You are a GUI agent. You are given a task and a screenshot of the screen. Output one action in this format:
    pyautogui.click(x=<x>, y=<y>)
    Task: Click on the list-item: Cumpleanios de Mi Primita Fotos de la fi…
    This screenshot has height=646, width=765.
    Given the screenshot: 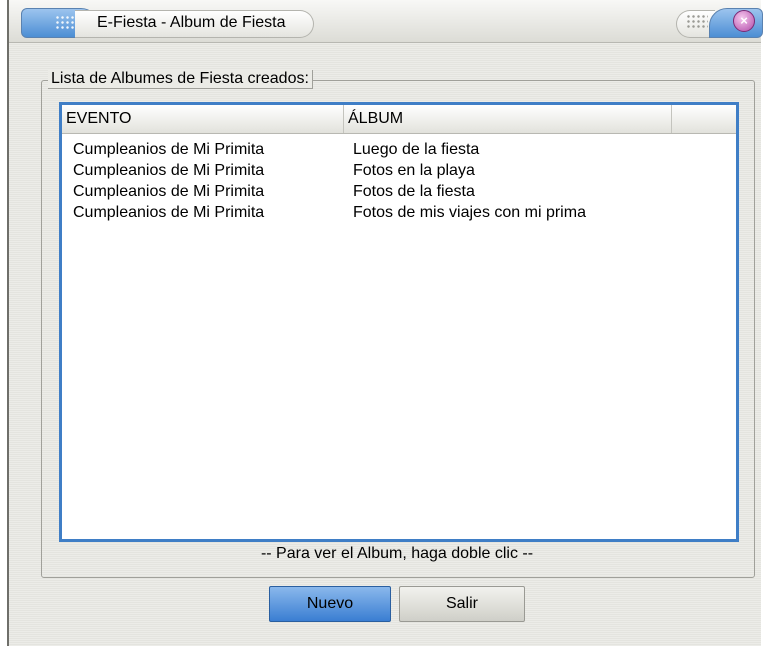 What is the action you would take?
    pyautogui.click(x=399, y=191)
    